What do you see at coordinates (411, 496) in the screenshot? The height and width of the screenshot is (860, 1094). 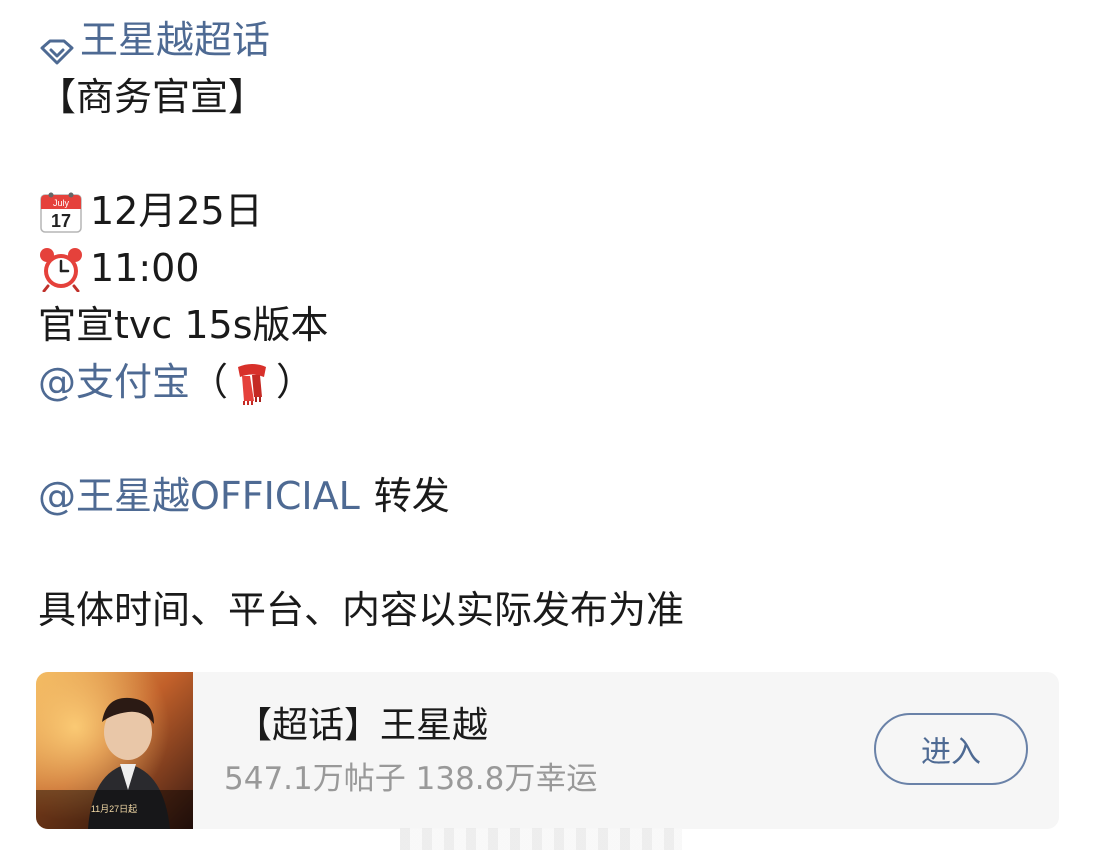 I see `repost-label: 转发` at bounding box center [411, 496].